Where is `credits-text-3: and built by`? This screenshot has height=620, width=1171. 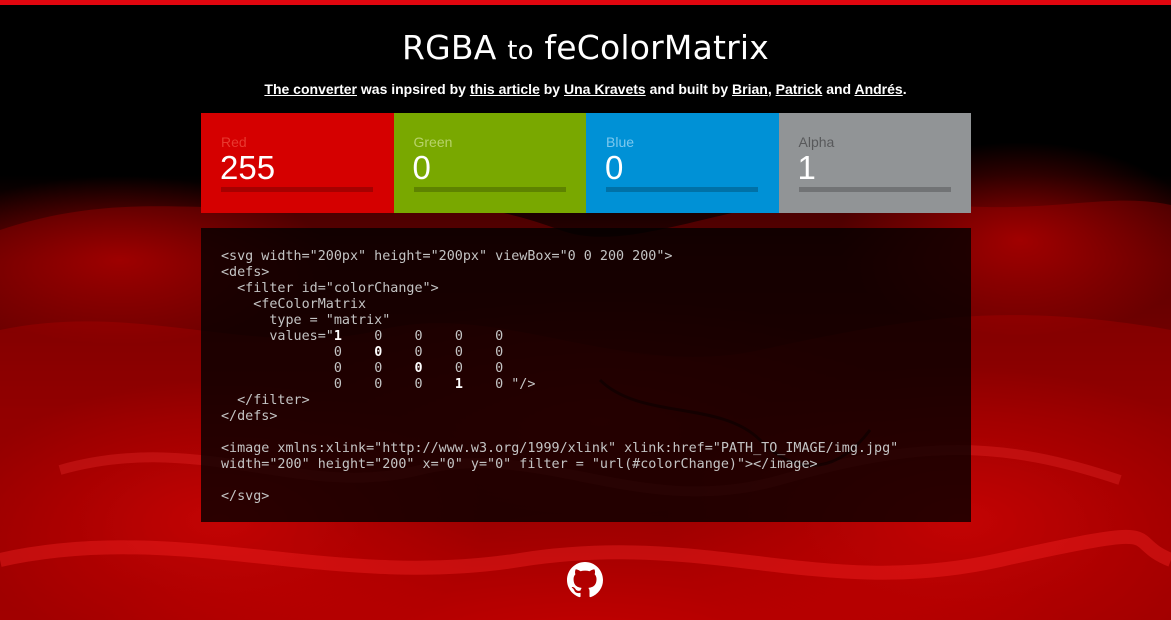
credits-text-3: and built by is located at coordinates (689, 89).